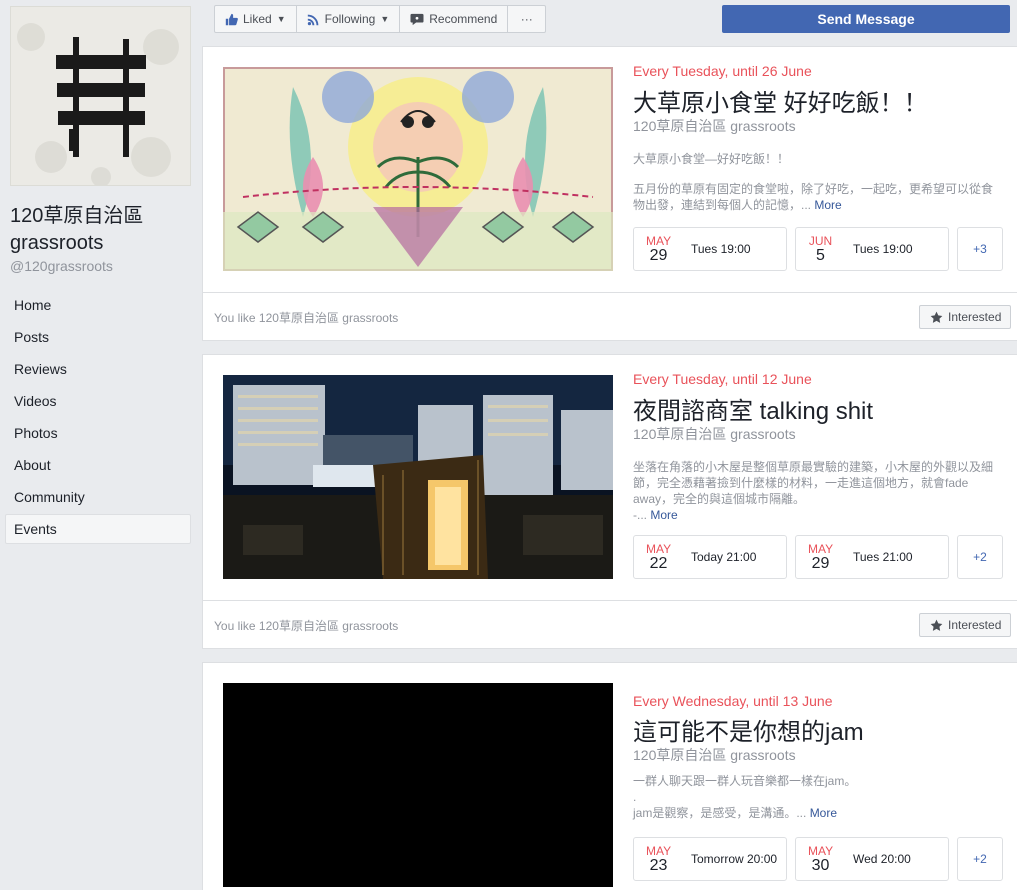  Describe the element at coordinates (711, 159) in the screenshot. I see `event-description-line: 大草原小食堂—好好吃飯！！` at that location.